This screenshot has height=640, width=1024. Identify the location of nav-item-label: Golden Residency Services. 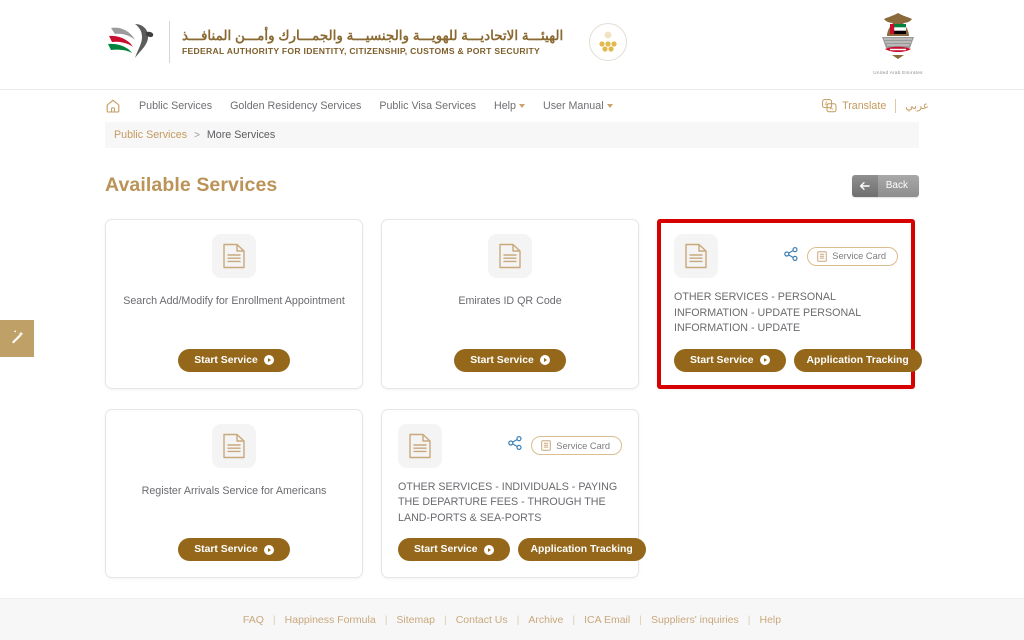
(296, 106).